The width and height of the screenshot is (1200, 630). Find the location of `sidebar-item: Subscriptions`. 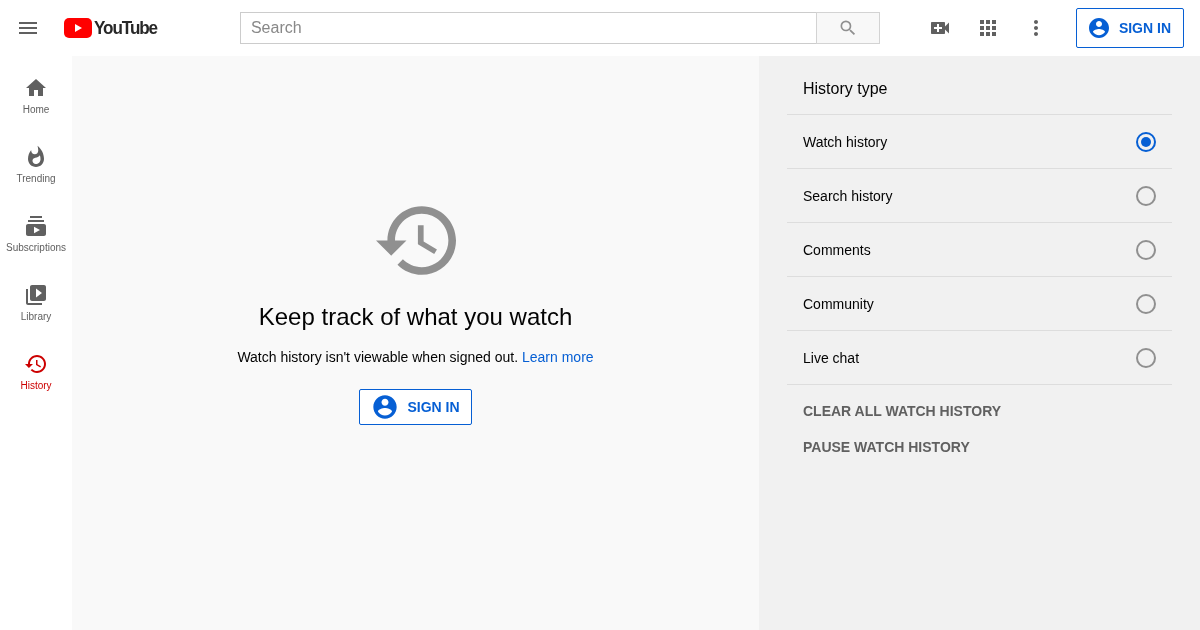

sidebar-item: Subscriptions is located at coordinates (36, 232).